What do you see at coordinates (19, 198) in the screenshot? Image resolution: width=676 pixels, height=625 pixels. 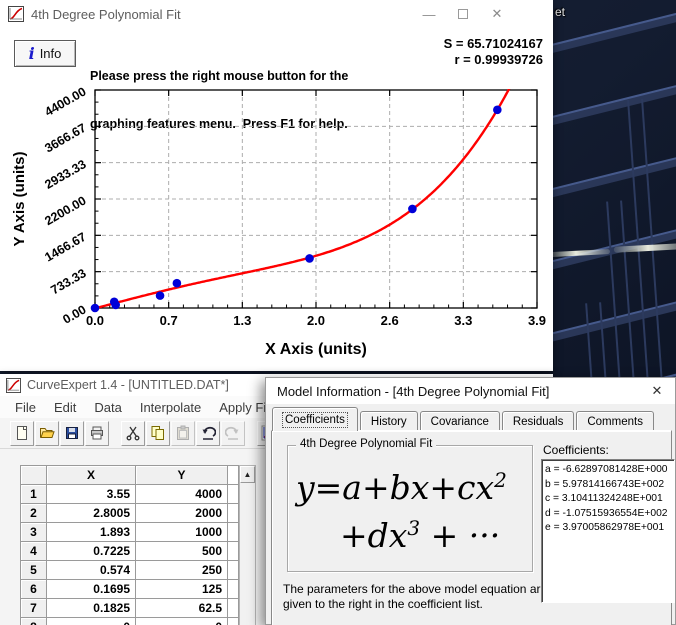 I see `svg-text: Y Axis (units)` at bounding box center [19, 198].